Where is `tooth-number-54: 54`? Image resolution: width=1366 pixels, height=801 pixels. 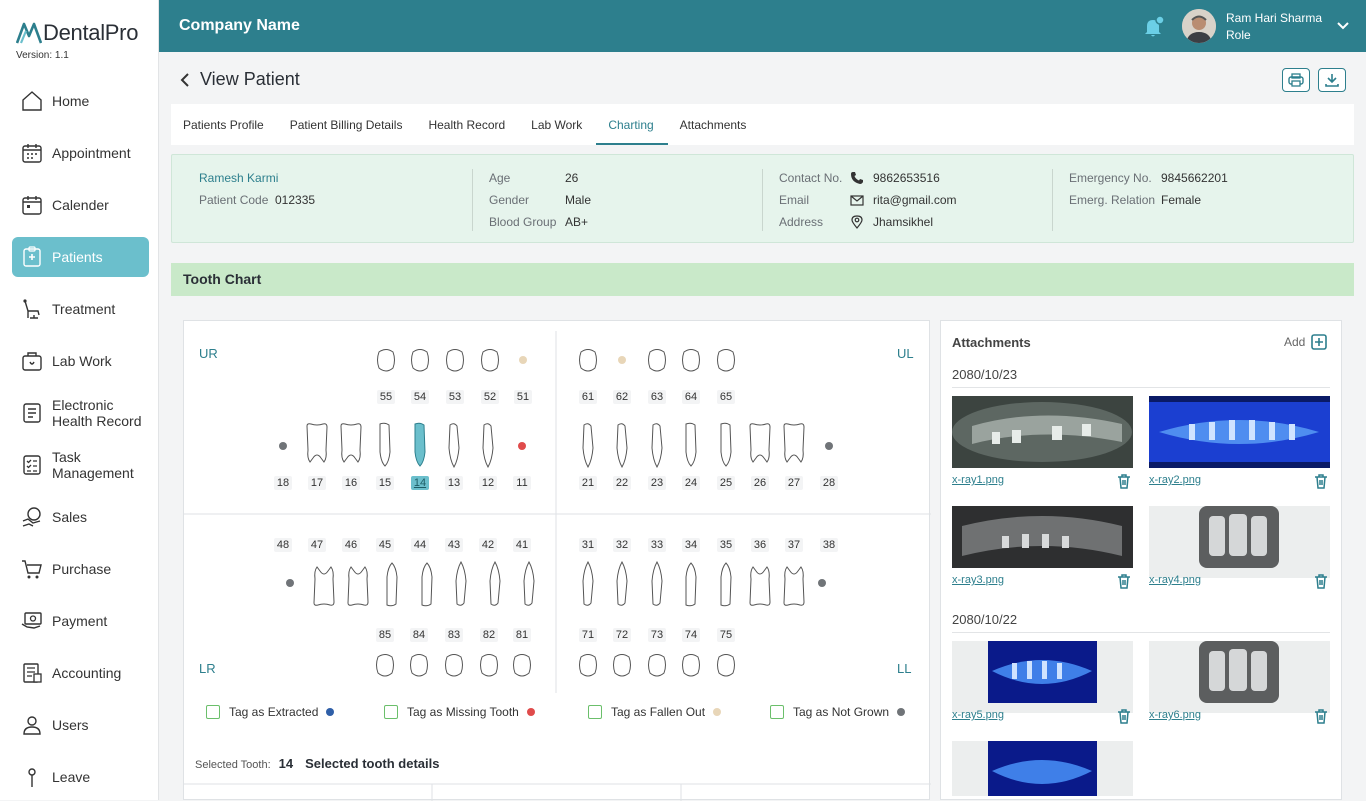
tooth-number-54: 54 is located at coordinates (420, 397).